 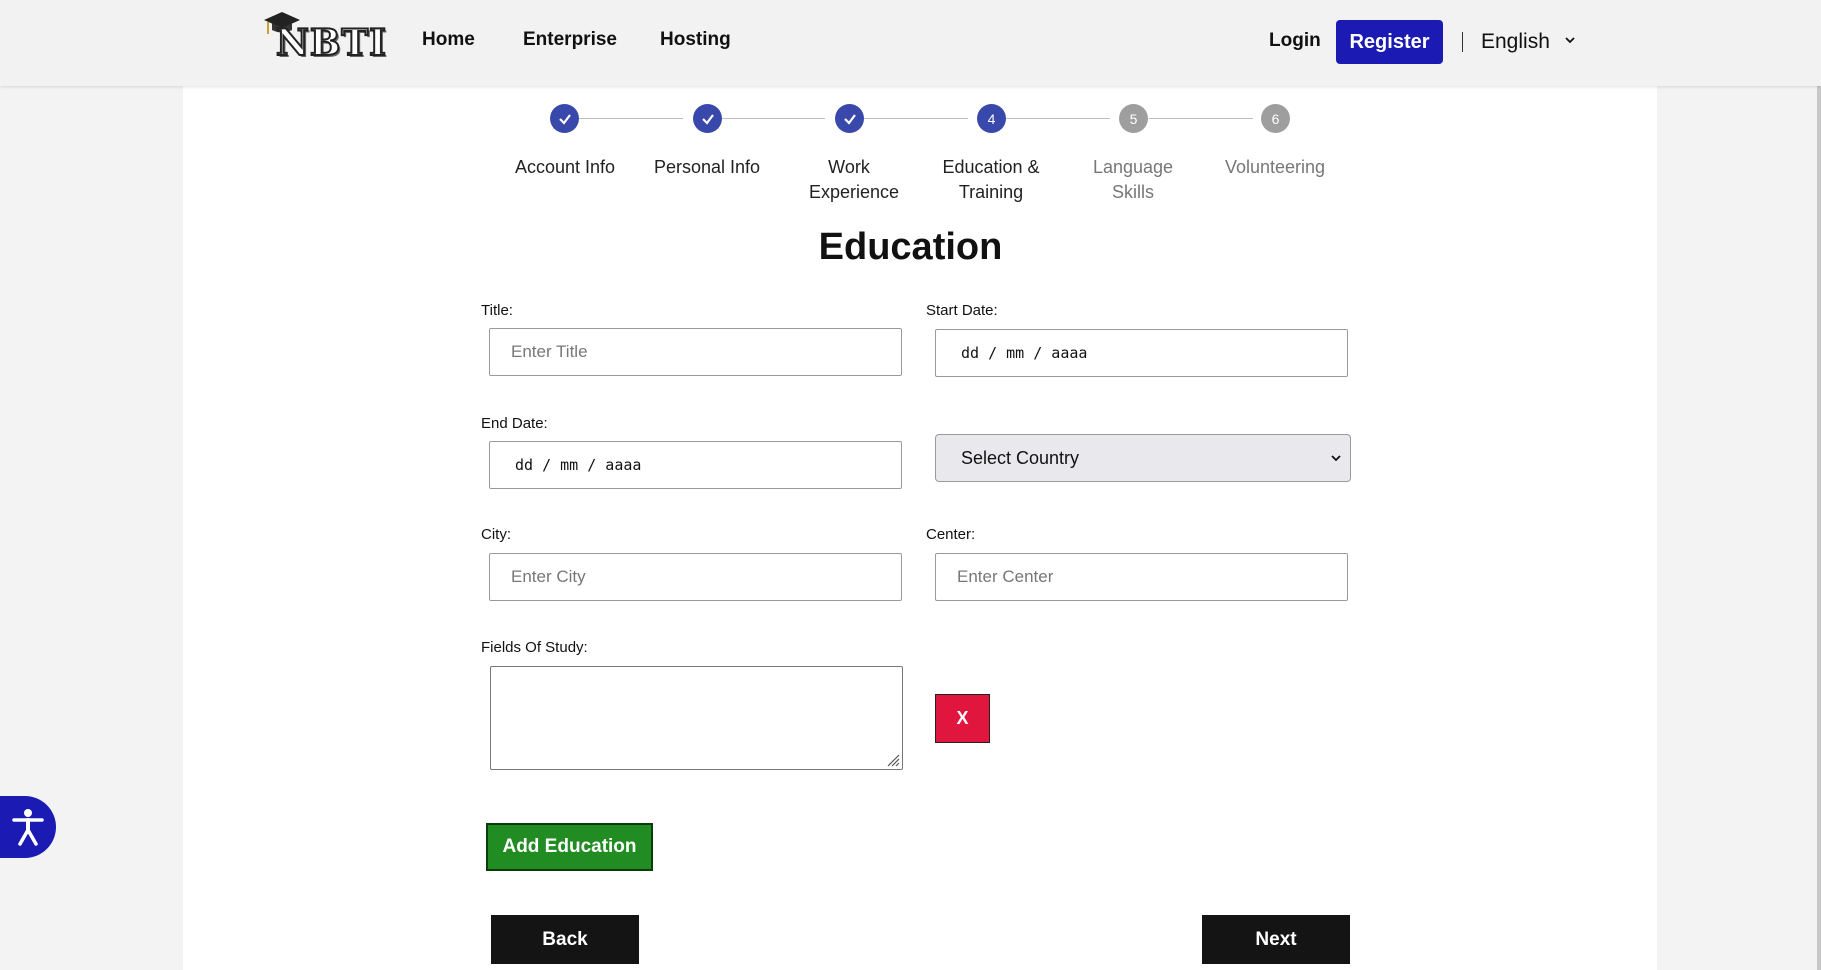 What do you see at coordinates (565, 167) in the screenshot?
I see `step-1-label: Account Info` at bounding box center [565, 167].